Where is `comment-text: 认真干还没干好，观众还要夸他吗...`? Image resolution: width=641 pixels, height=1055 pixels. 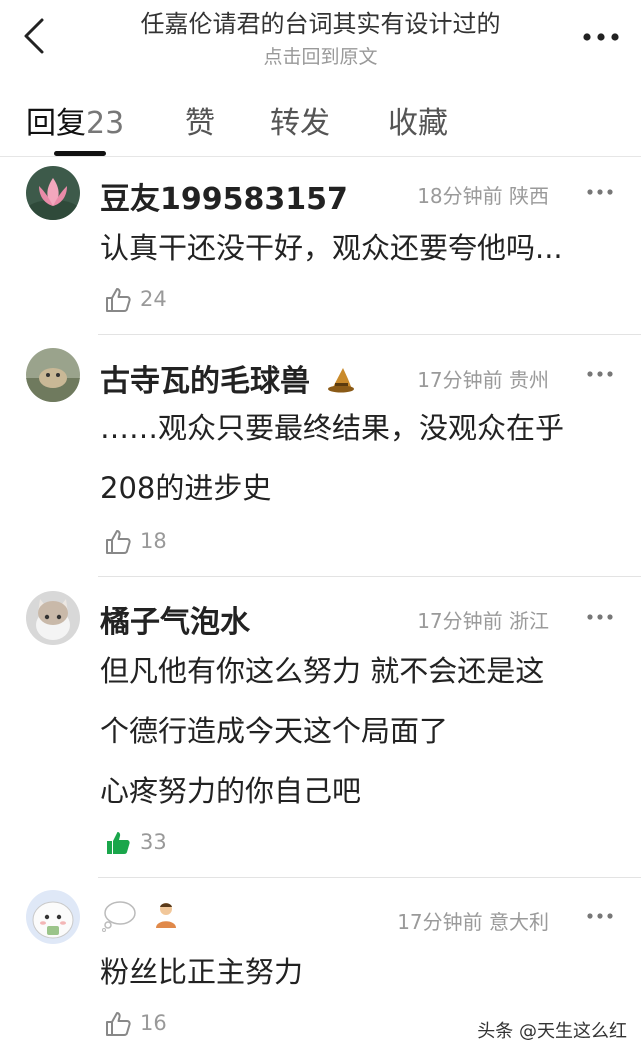
comment-text: 认真干还没干好，观众还要夸他吗... is located at coordinates (350, 248).